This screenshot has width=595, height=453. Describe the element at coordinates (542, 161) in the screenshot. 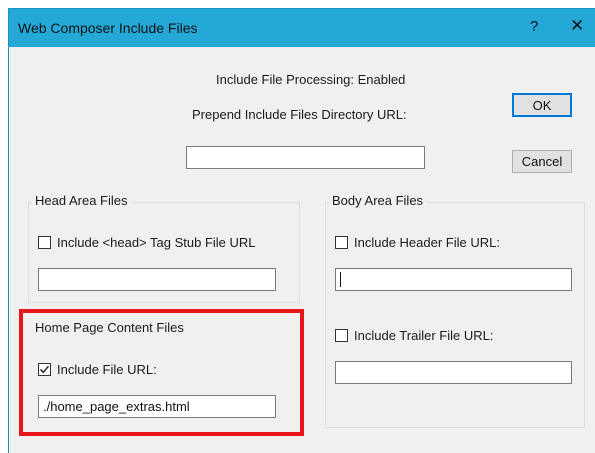

I see `cancel-button: Cancel` at that location.